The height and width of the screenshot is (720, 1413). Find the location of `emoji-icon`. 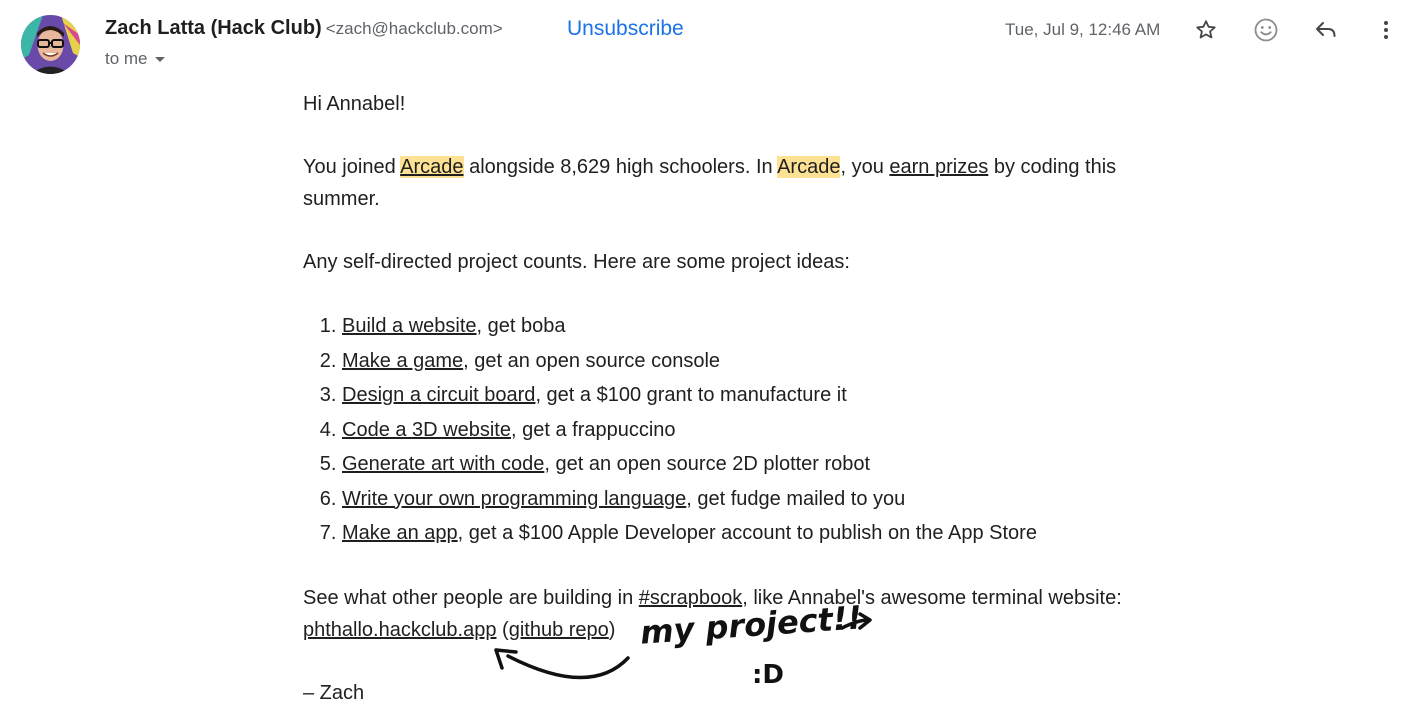

emoji-icon is located at coordinates (1266, 30).